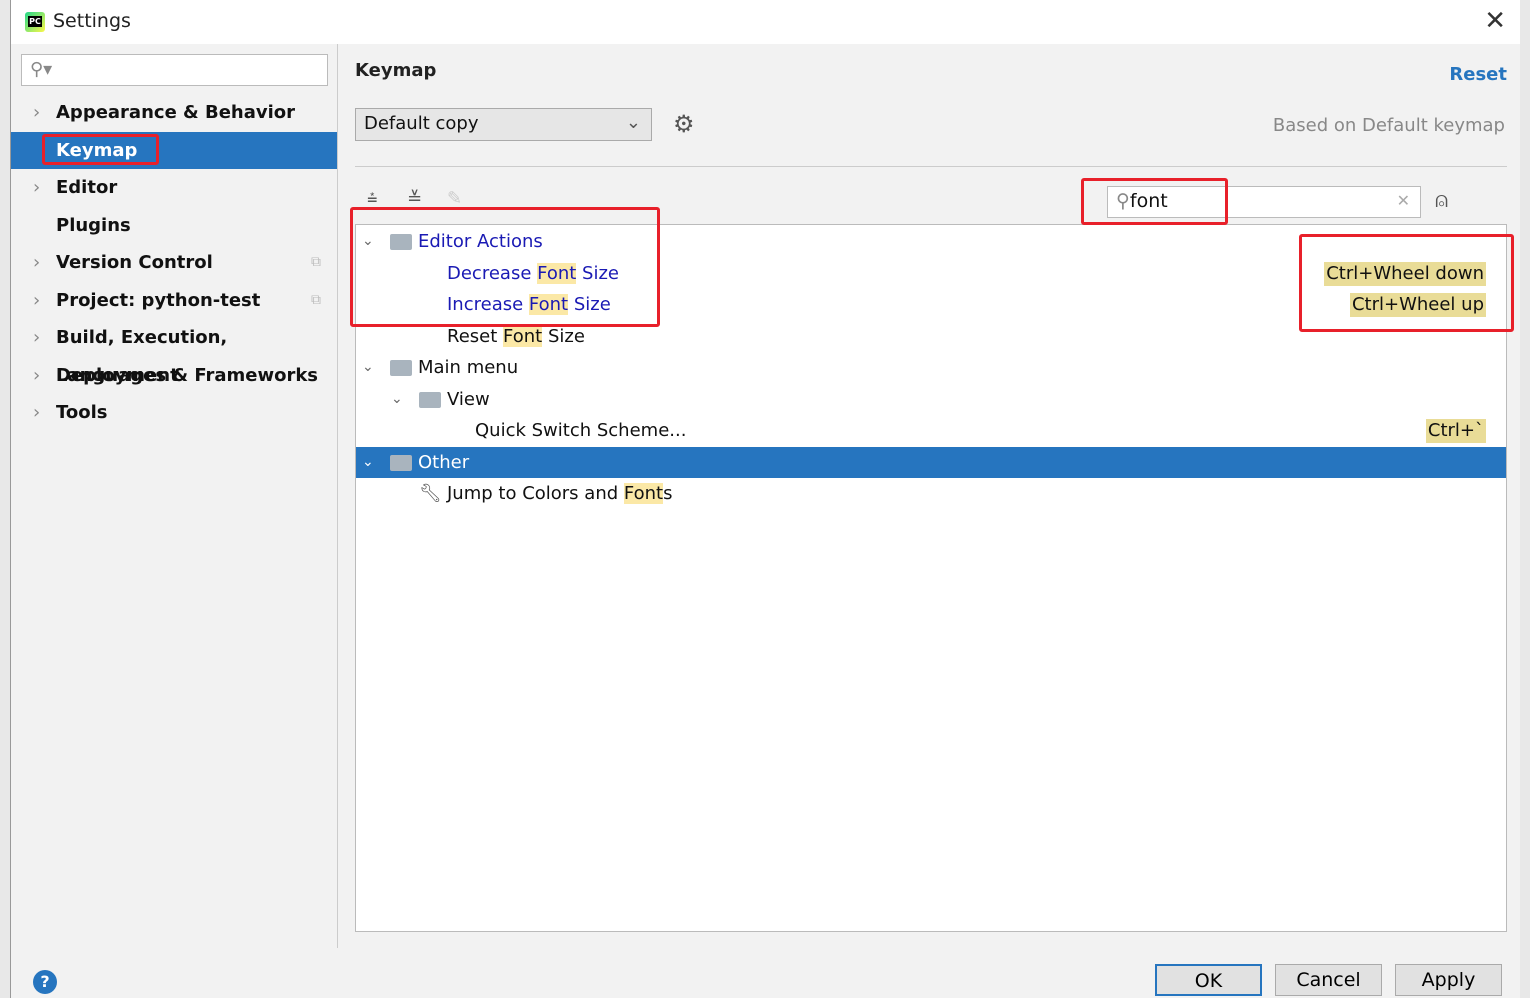 This screenshot has width=1530, height=998. Describe the element at coordinates (134, 262) in the screenshot. I see `label: Version Control` at that location.